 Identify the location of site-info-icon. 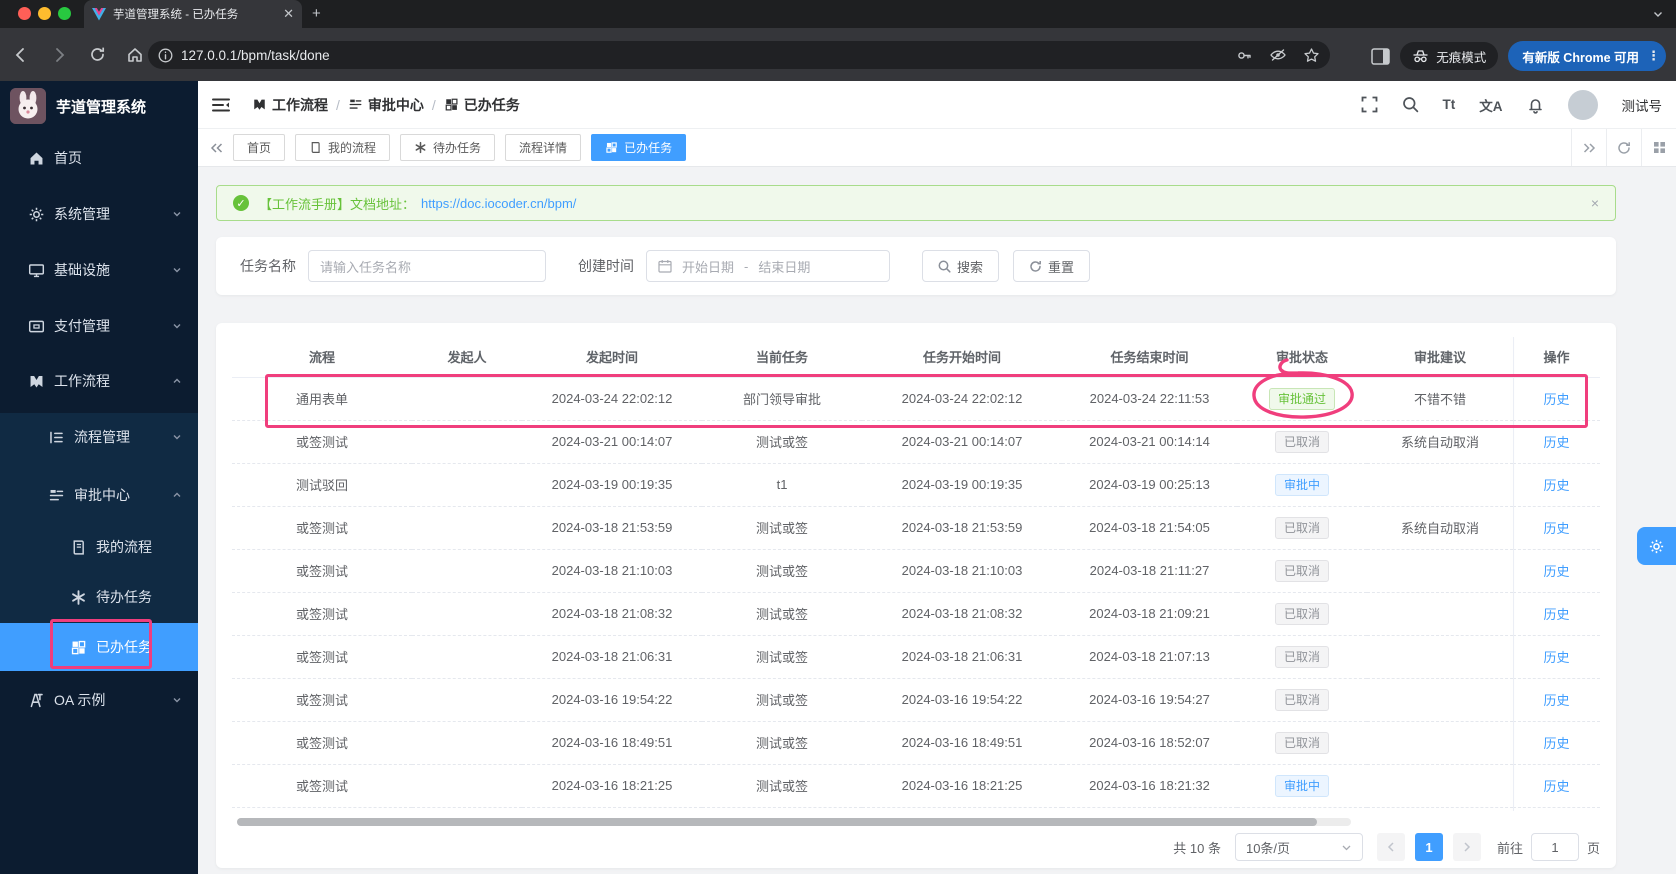
(165, 55).